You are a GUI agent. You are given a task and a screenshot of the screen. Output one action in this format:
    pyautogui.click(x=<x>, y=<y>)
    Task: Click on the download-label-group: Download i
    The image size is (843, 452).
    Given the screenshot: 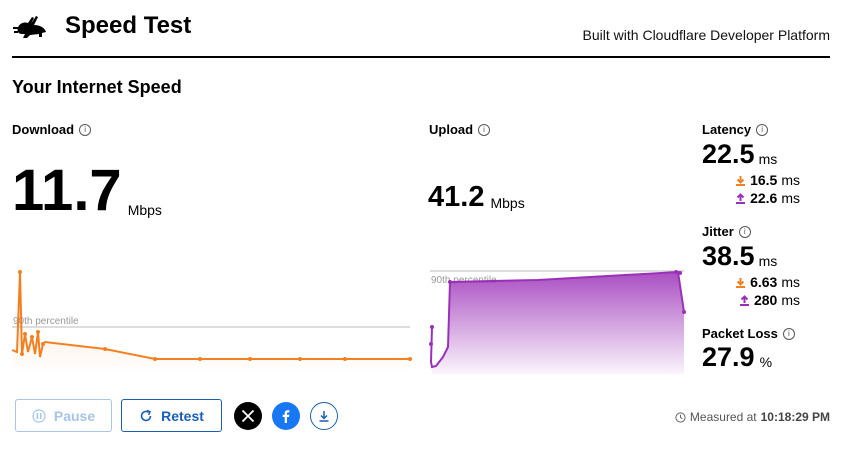 What is the action you would take?
    pyautogui.click(x=52, y=129)
    